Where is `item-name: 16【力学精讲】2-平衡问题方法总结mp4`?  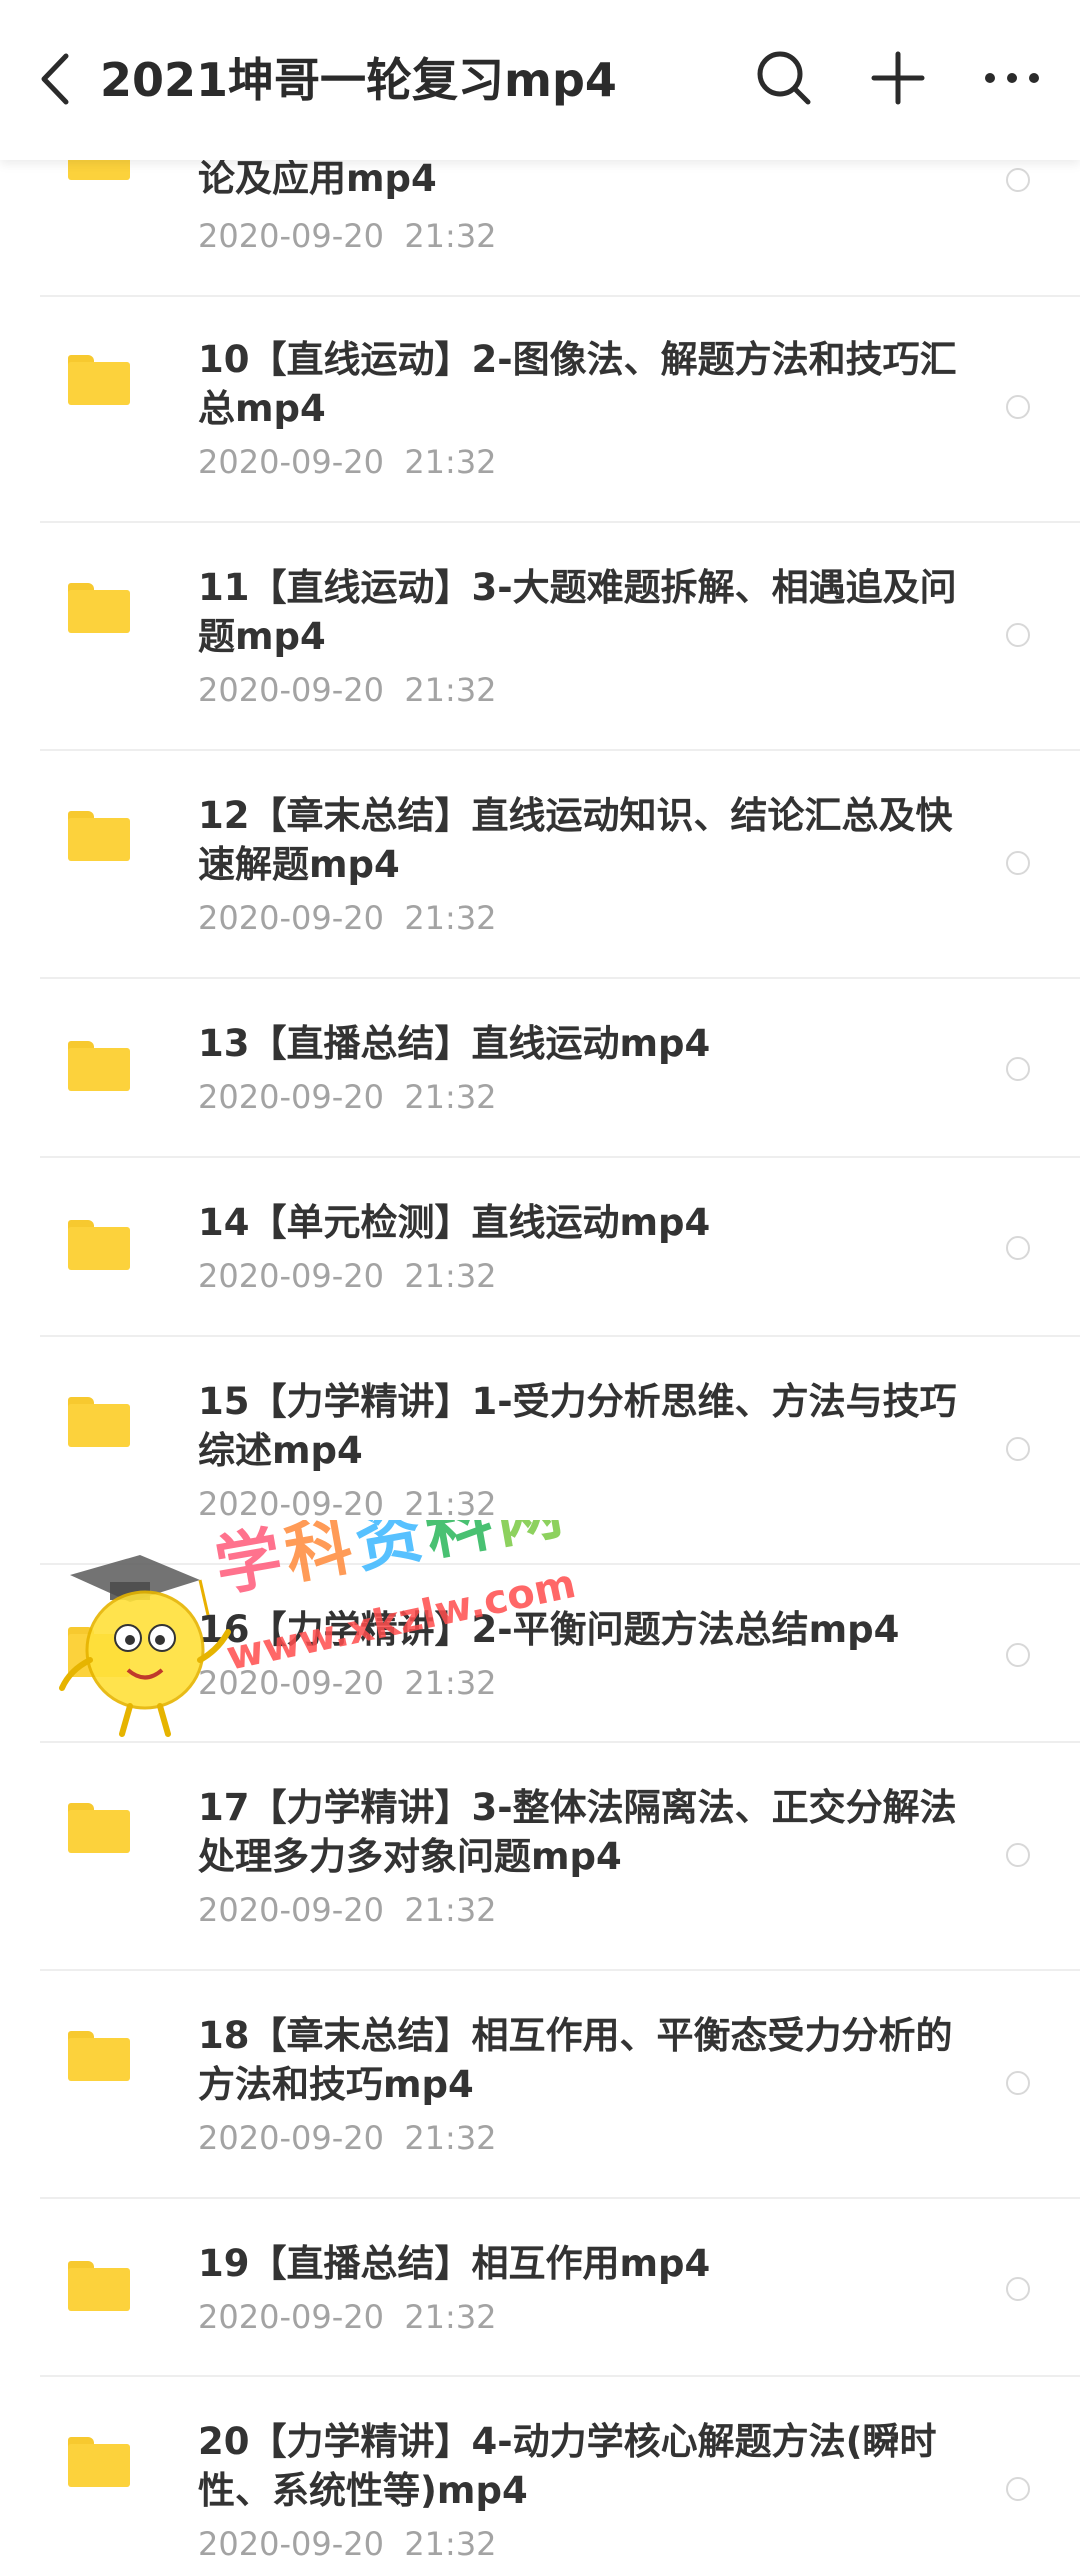
item-name: 16【力学精讲】2-平衡问题方法总结mp4 is located at coordinates (549, 1629).